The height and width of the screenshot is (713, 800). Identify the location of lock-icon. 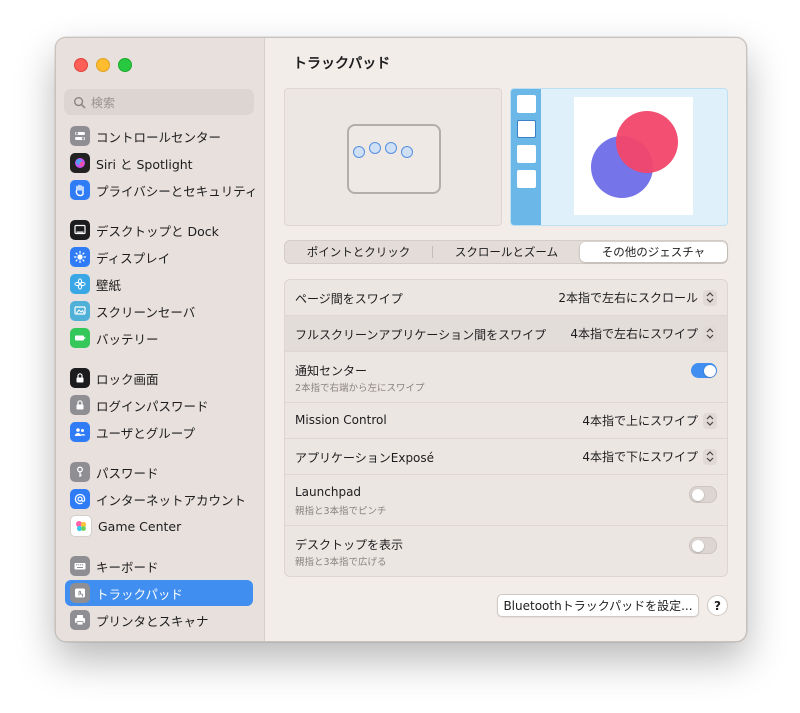
(80, 405).